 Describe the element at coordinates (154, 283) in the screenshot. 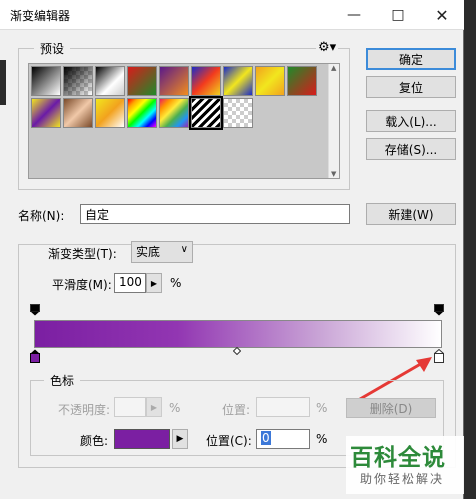

I see `smoothness-popup-arrow-icon: ▶` at that location.